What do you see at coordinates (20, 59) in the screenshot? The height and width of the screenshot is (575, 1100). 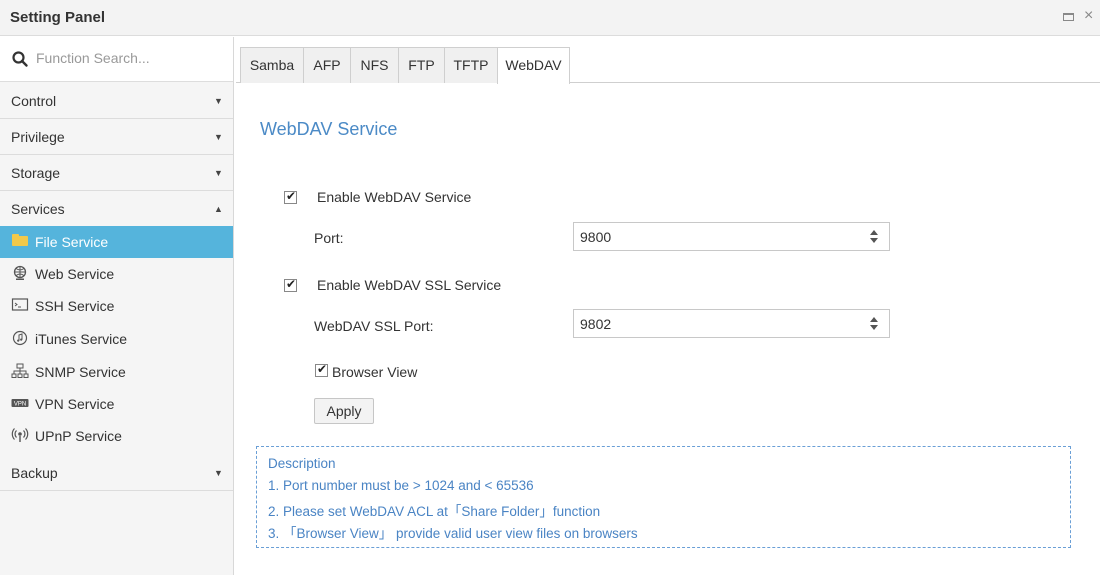 I see `search-icon` at bounding box center [20, 59].